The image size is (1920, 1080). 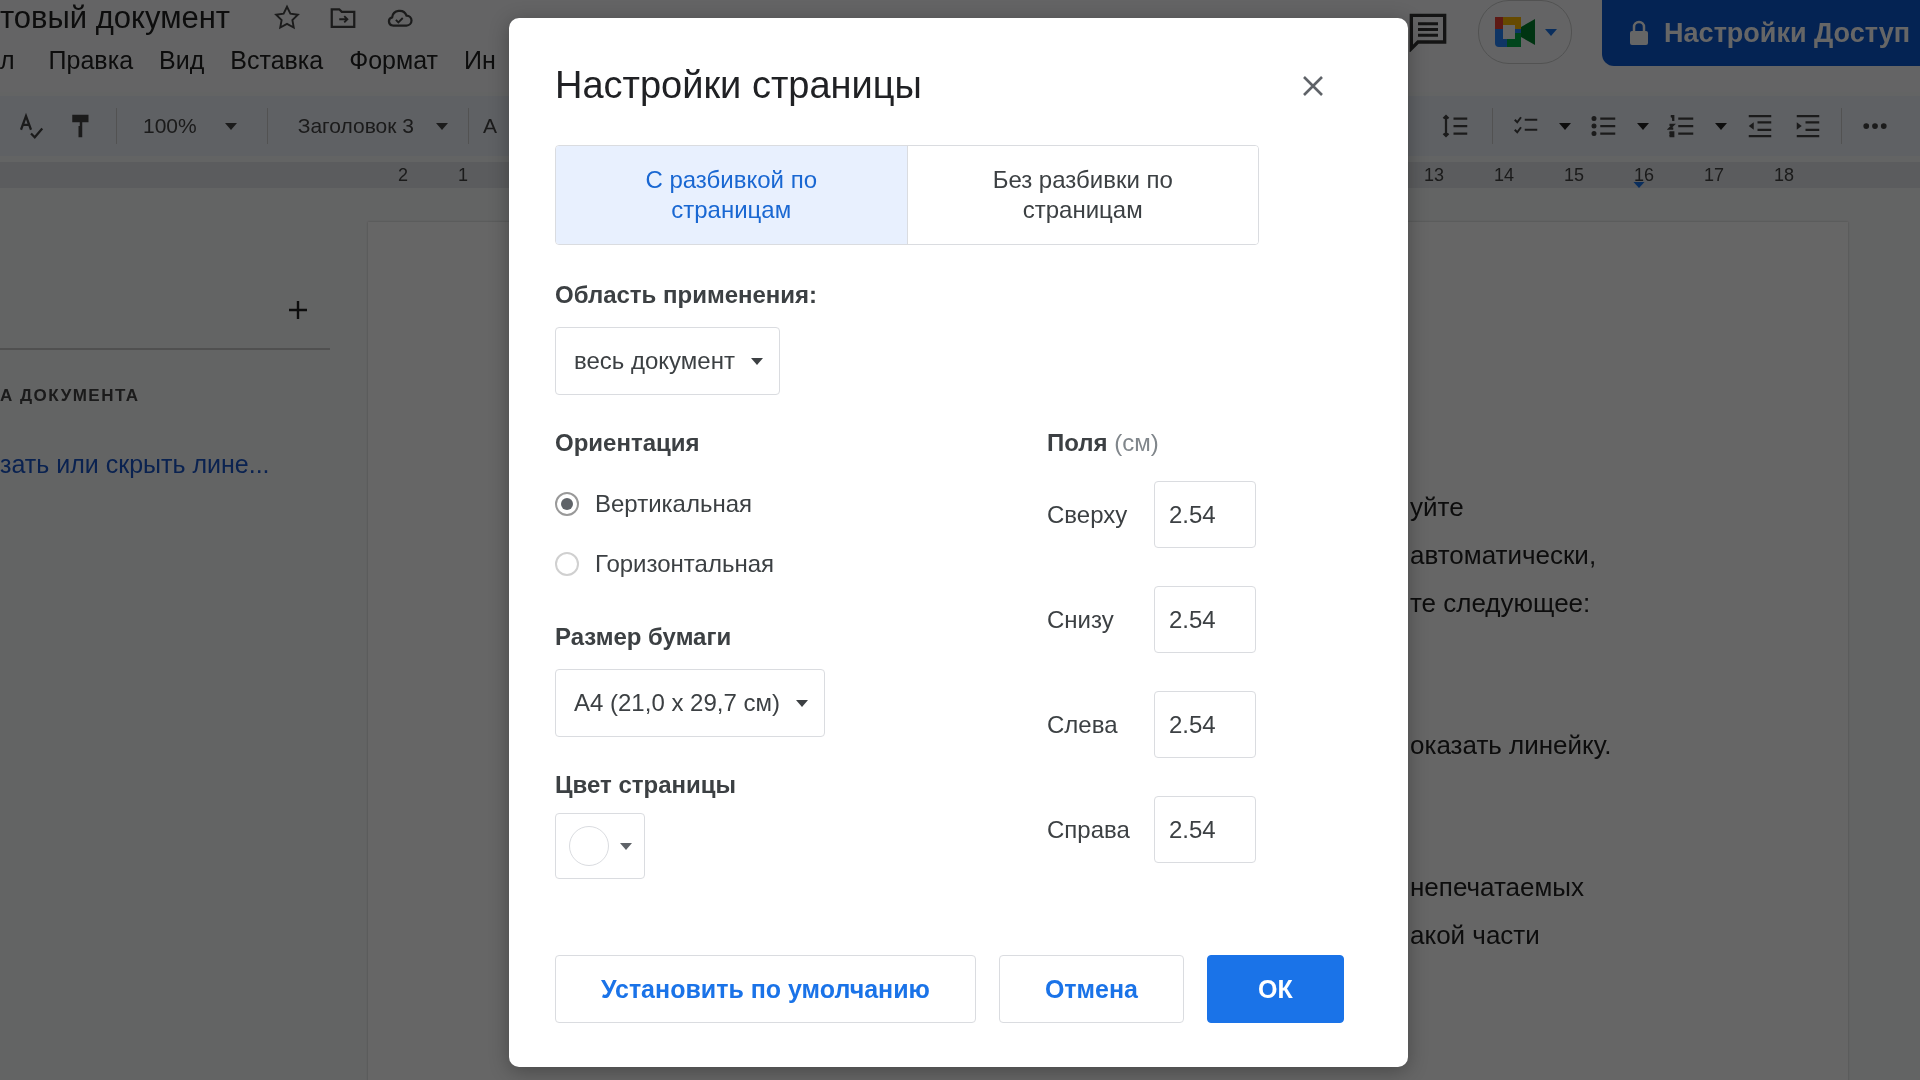 What do you see at coordinates (182, 60) in the screenshot?
I see `menu-item: Вид` at bounding box center [182, 60].